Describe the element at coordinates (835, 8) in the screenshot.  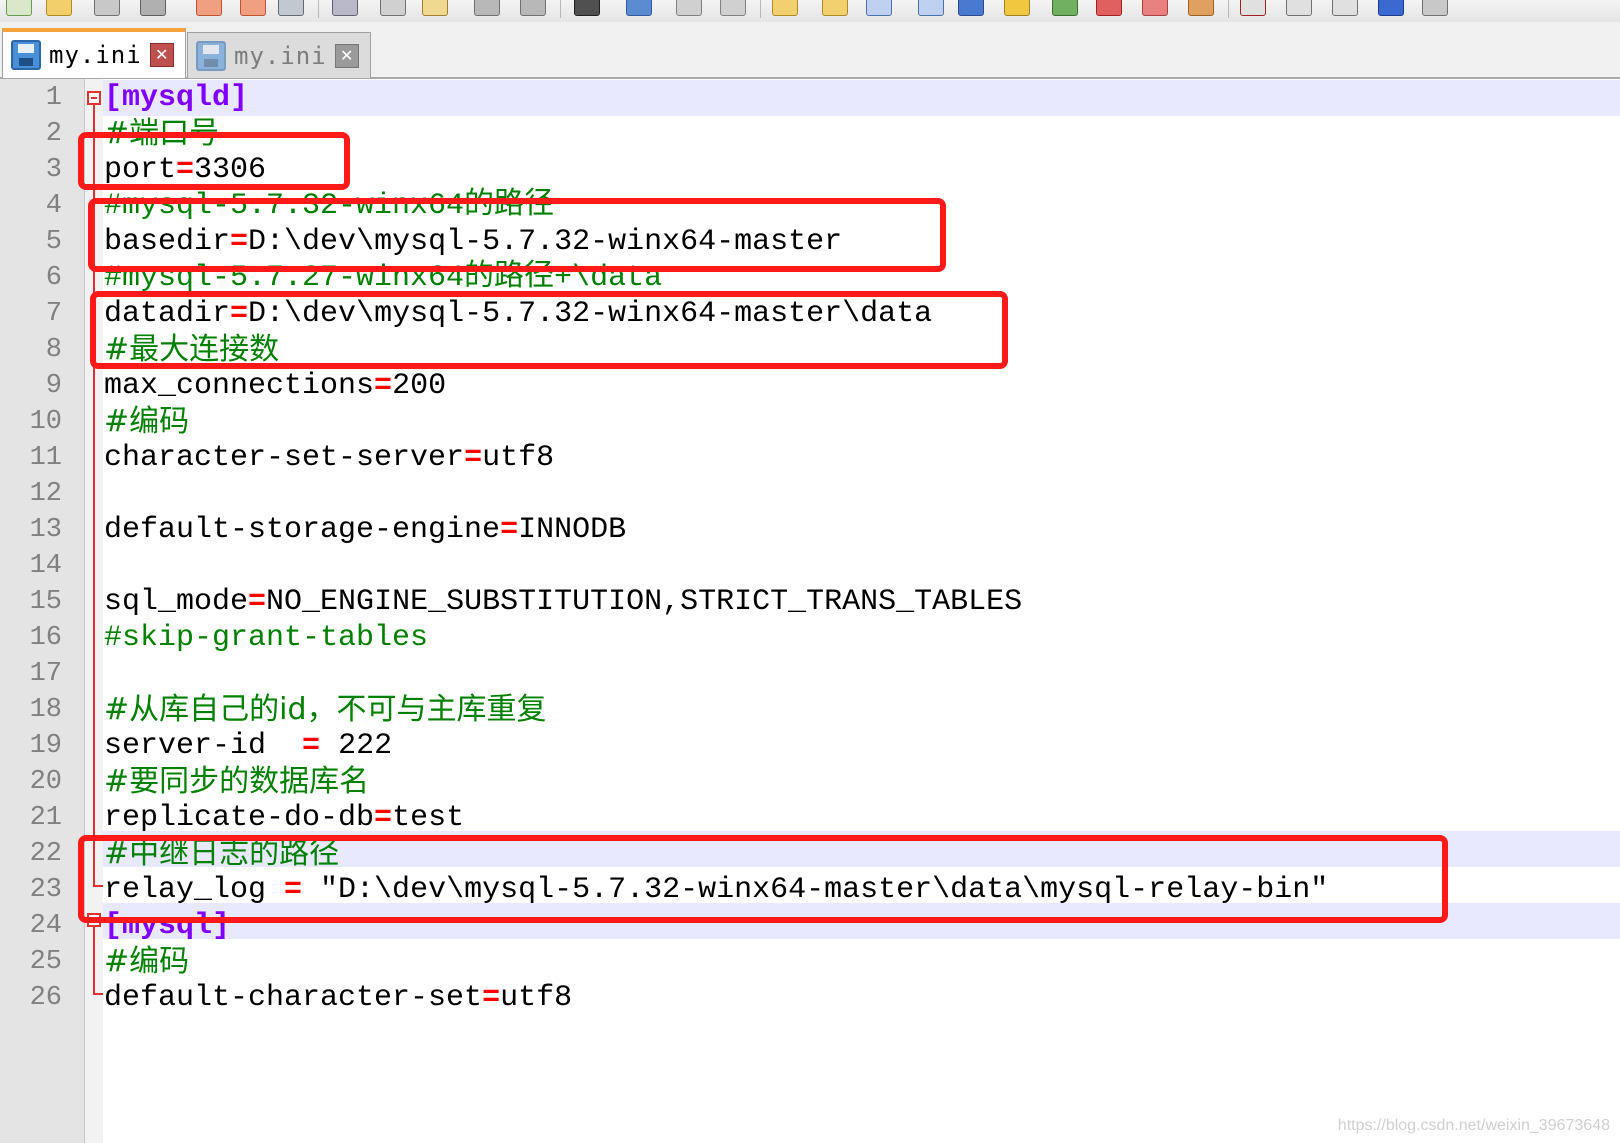
I see `sync-horizontal-icon` at that location.